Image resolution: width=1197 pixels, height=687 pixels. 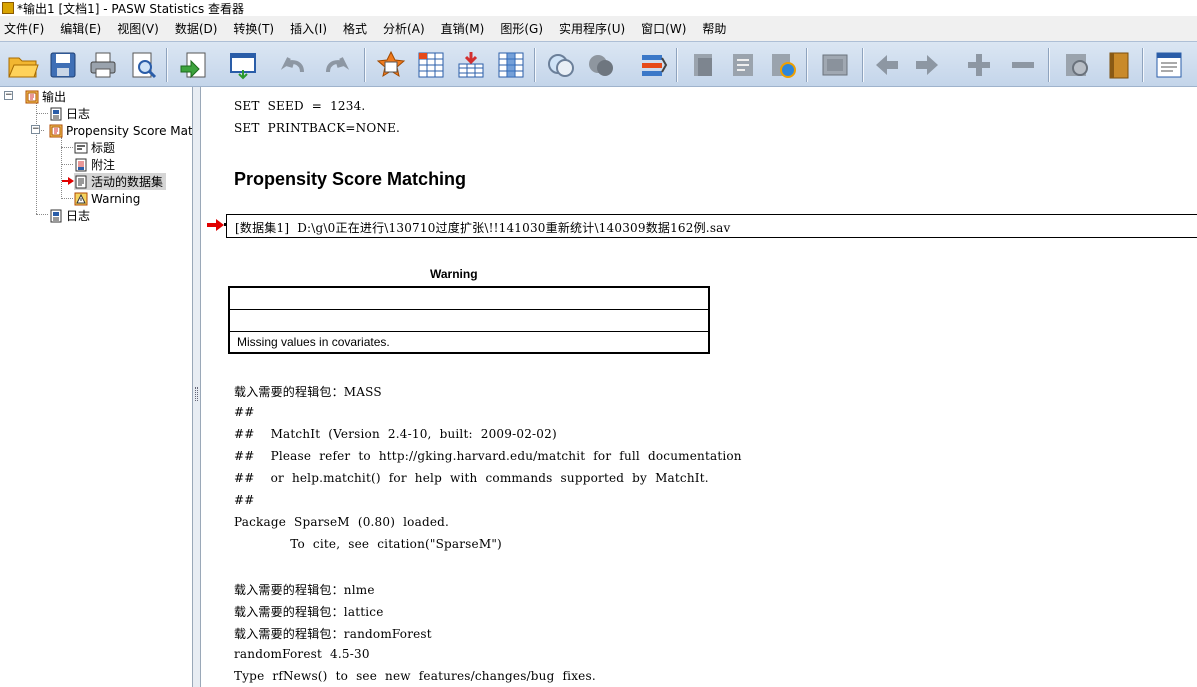 What do you see at coordinates (391, 65) in the screenshot?
I see `goto-data-icon` at bounding box center [391, 65].